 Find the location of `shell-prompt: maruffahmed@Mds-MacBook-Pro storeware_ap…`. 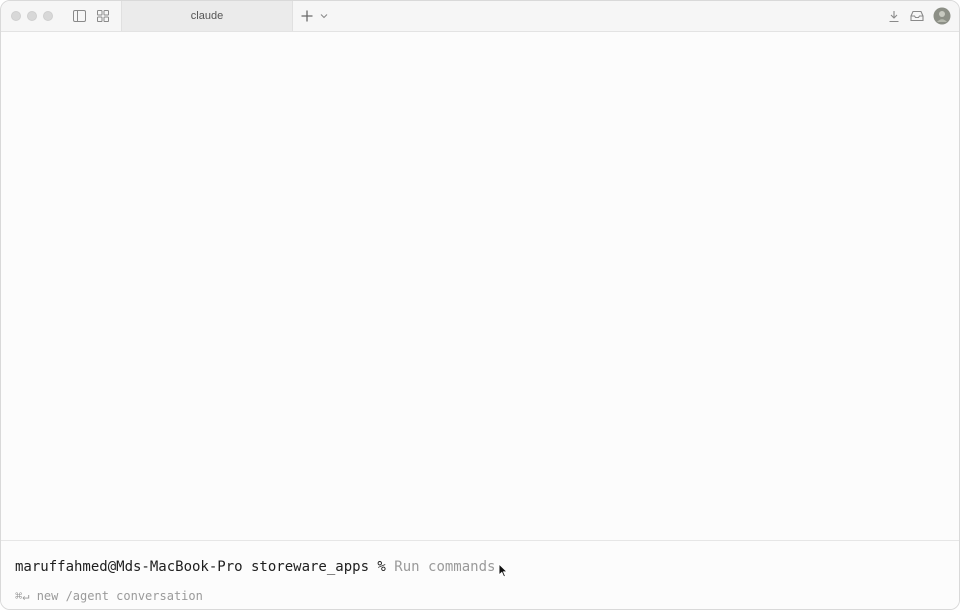

shell-prompt: maruffahmed@Mds-MacBook-Pro storeware_ap… is located at coordinates (205, 567).